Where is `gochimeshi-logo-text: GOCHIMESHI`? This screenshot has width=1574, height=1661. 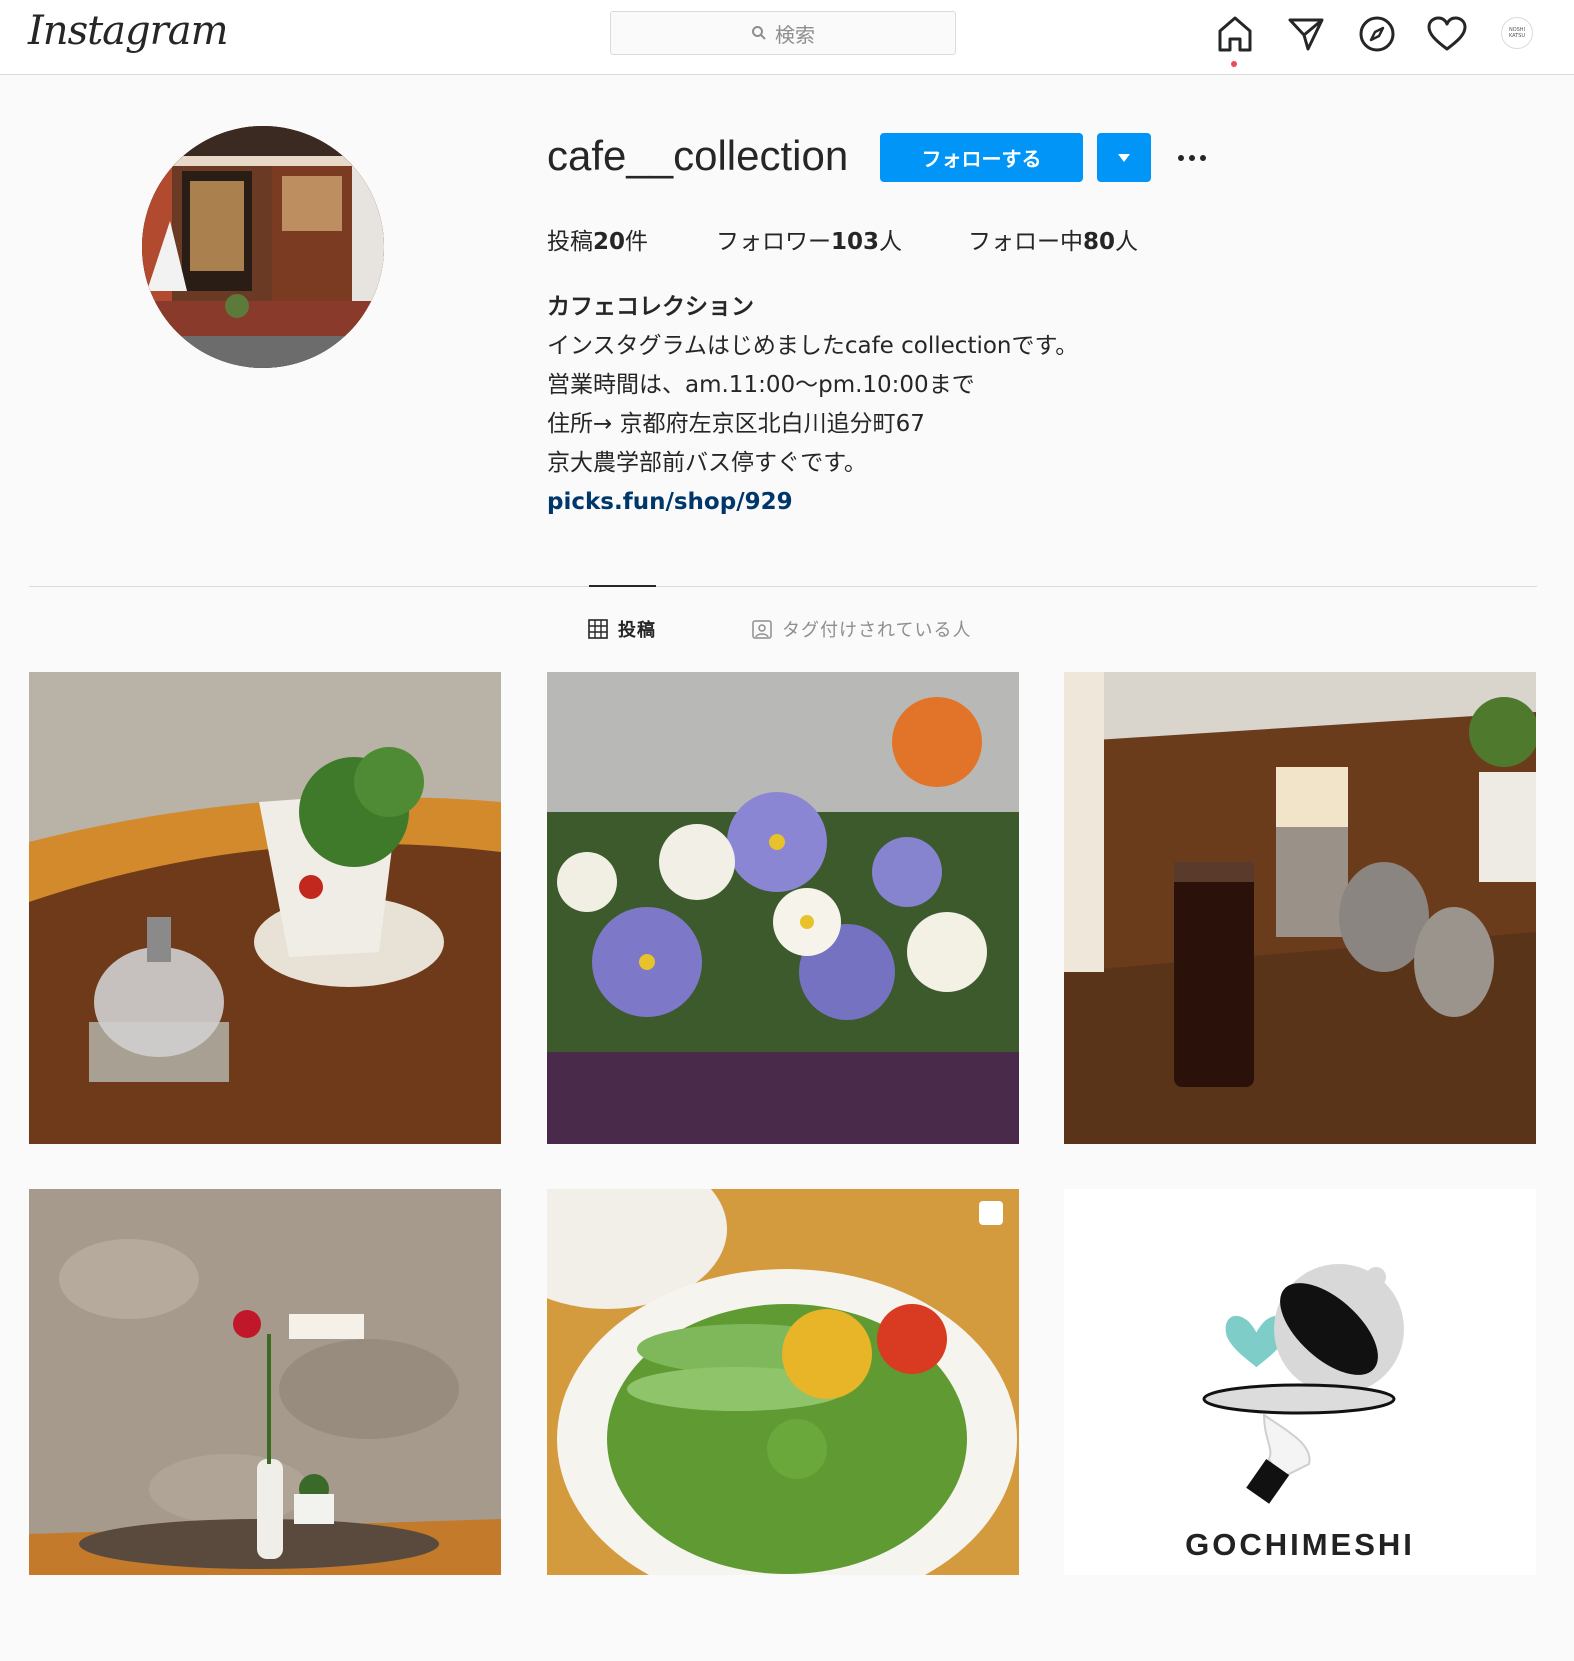
gochimeshi-logo-text: GOCHIMESHI is located at coordinates (1300, 1544).